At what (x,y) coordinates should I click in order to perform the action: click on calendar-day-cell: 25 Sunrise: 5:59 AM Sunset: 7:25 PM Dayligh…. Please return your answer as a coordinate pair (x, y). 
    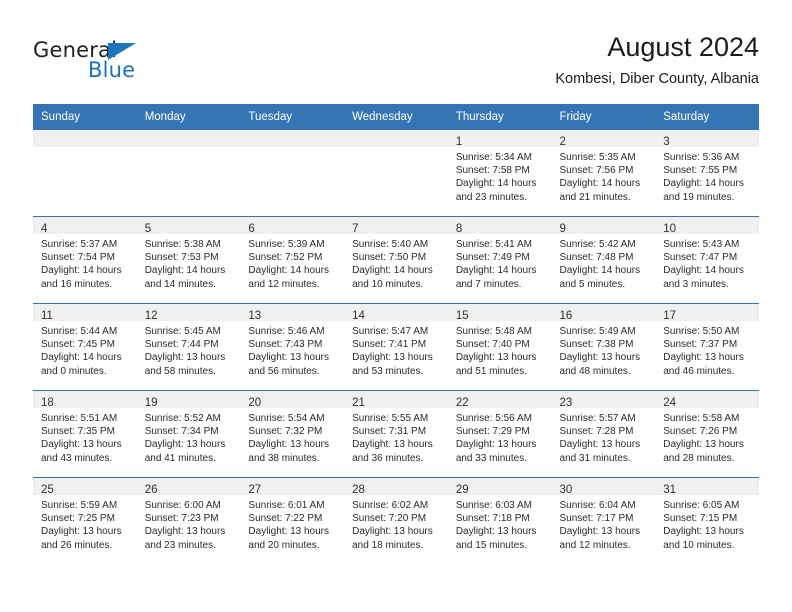
    Looking at the image, I should click on (85, 520).